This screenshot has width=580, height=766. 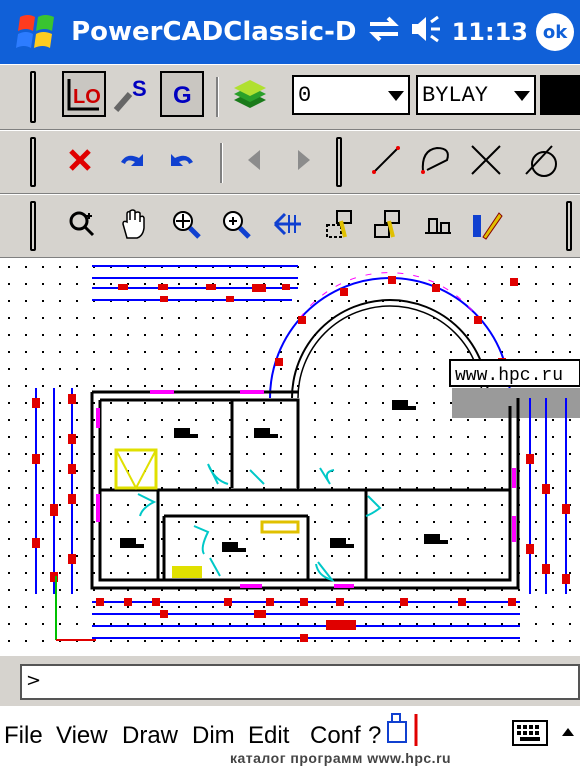 I want to click on hatch-icon, so click(x=438, y=224).